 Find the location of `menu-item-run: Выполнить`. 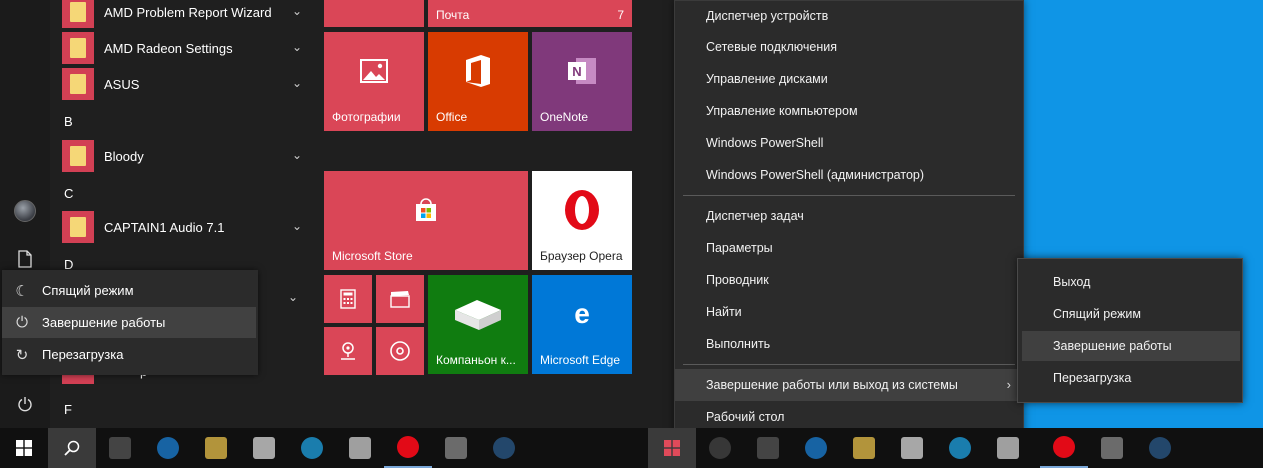

menu-item-run: Выполнить is located at coordinates (849, 344).